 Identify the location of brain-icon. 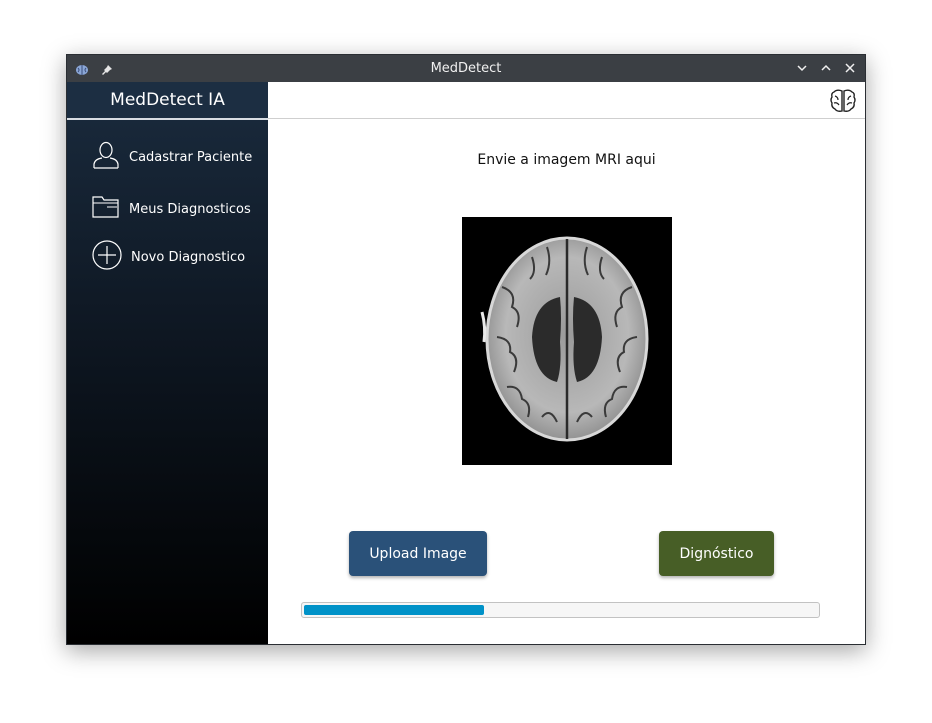
(843, 101).